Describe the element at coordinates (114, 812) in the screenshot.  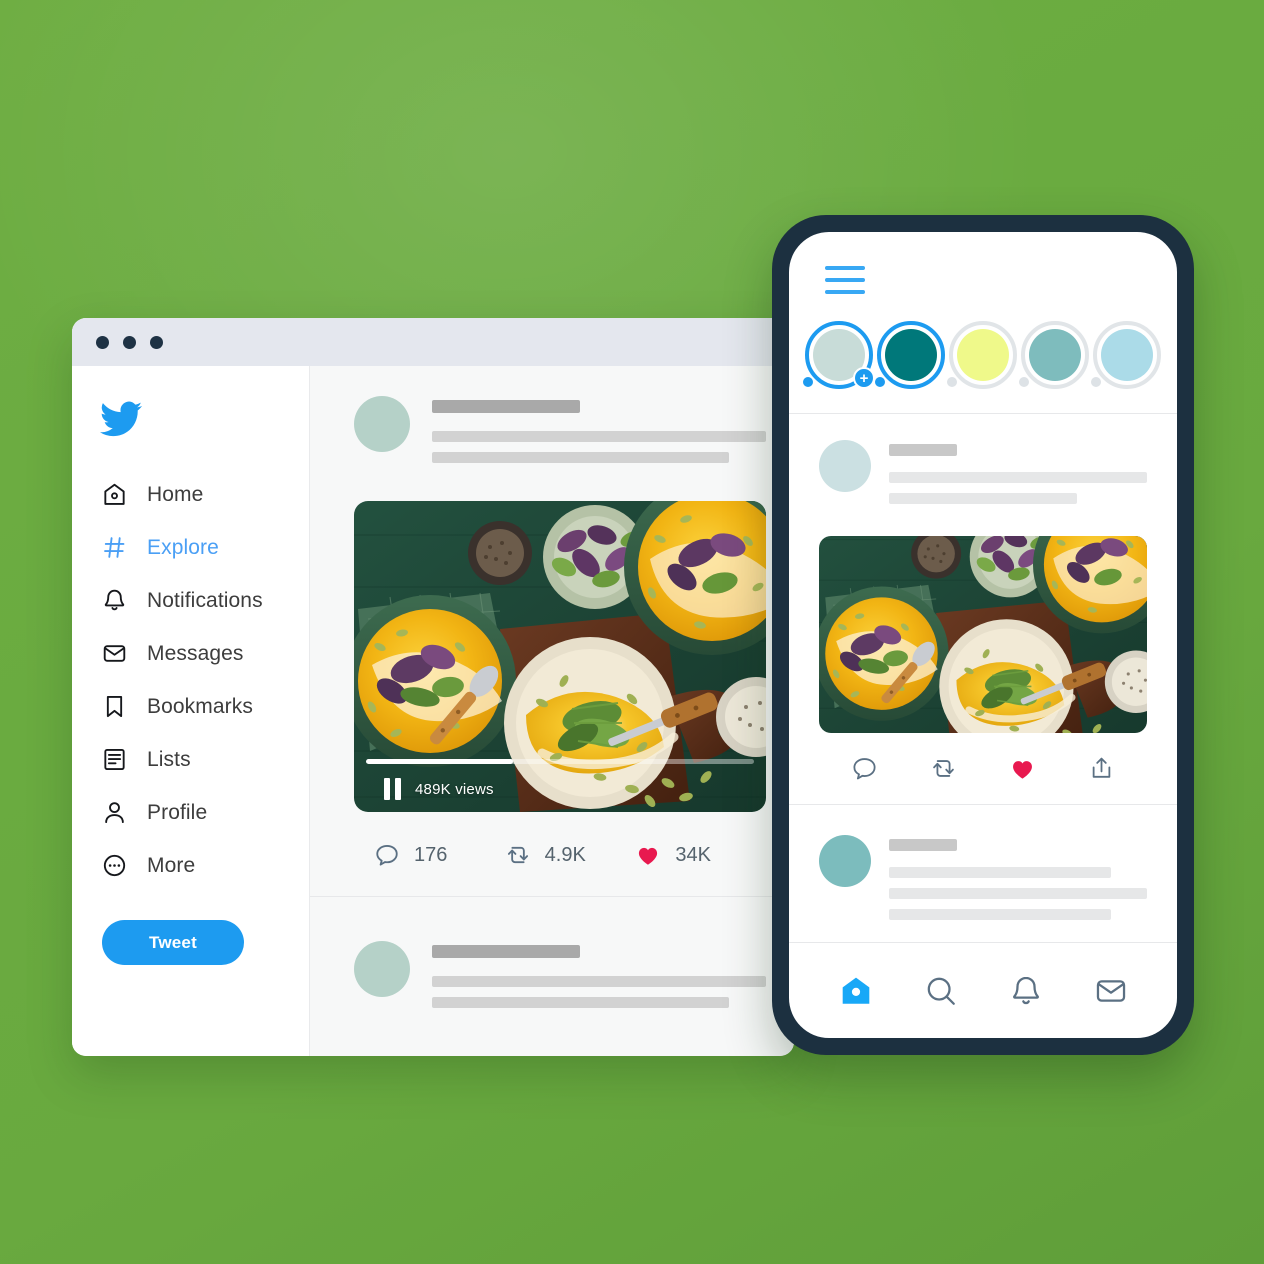
I see `person-icon` at that location.